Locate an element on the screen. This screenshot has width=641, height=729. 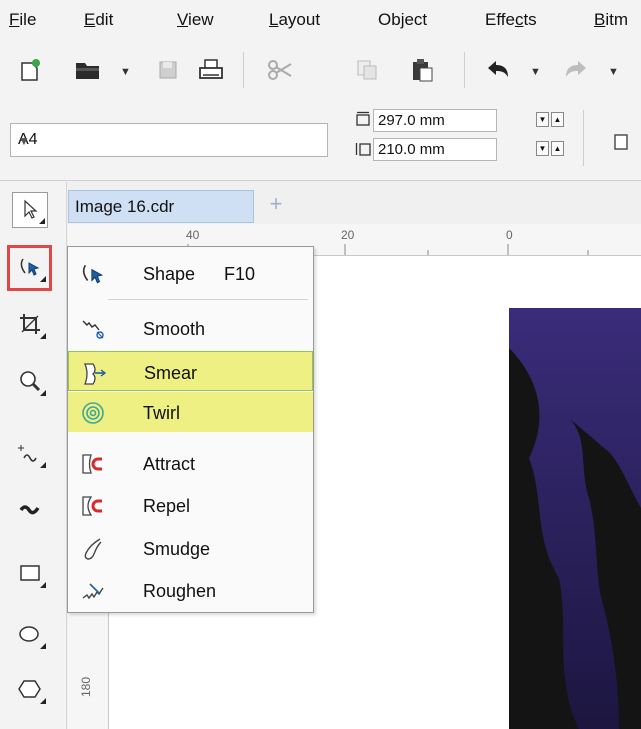
artistic-media-icon is located at coordinates (29, 510).